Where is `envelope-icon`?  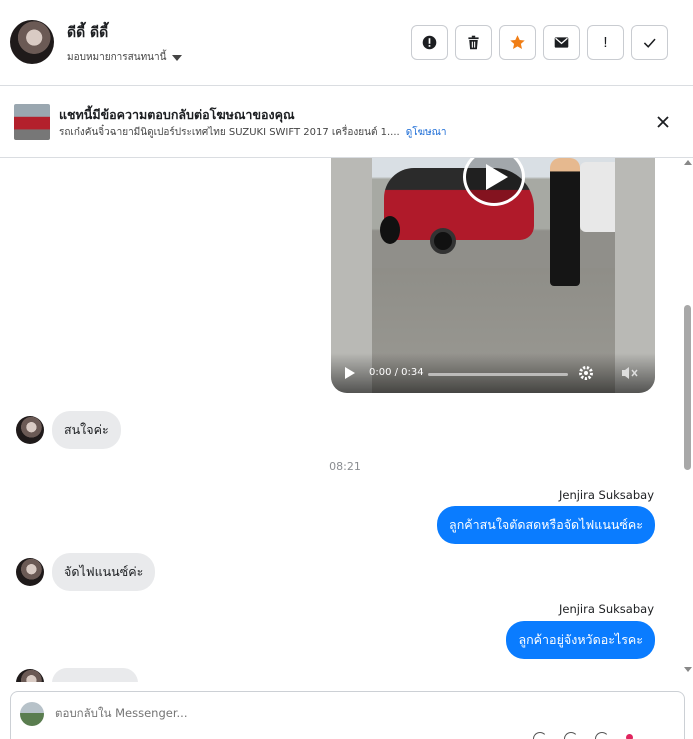
envelope-icon is located at coordinates (561, 42).